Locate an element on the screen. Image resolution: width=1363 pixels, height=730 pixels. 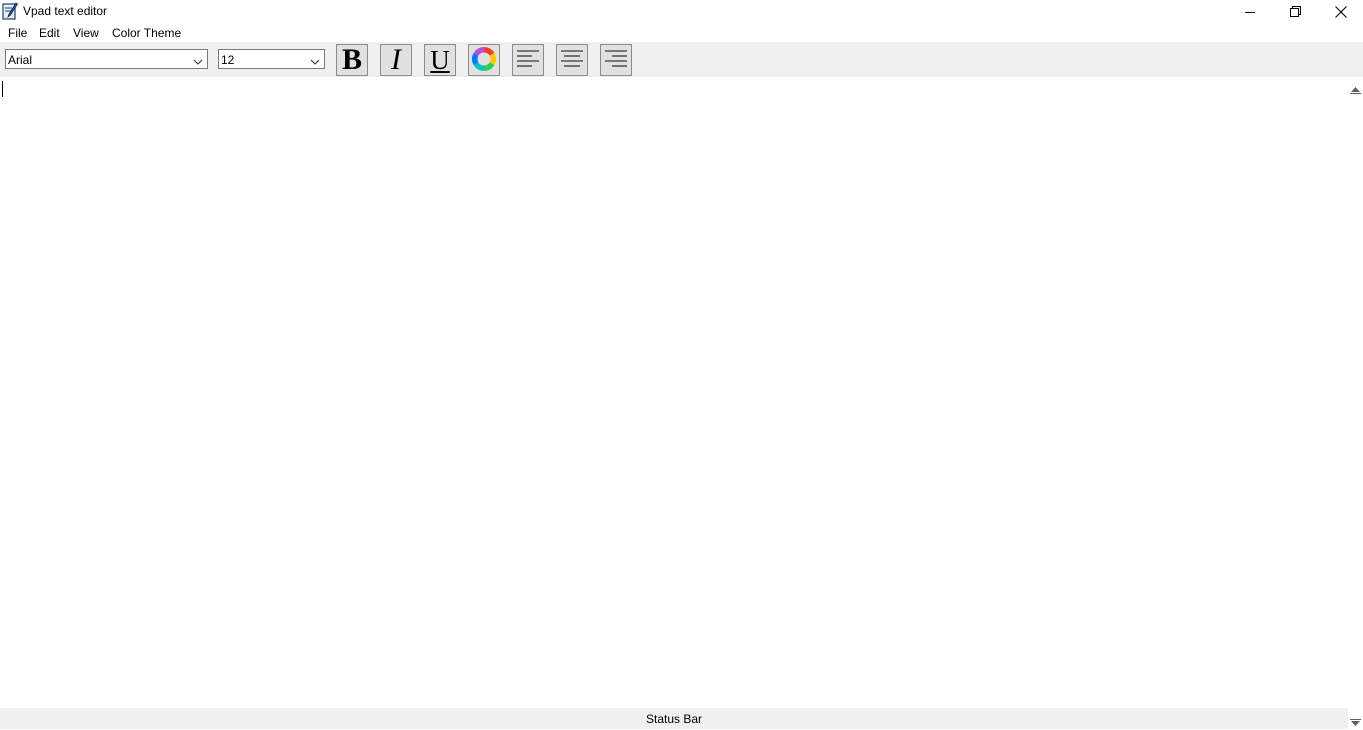
underline-icon: U is located at coordinates (440, 60).